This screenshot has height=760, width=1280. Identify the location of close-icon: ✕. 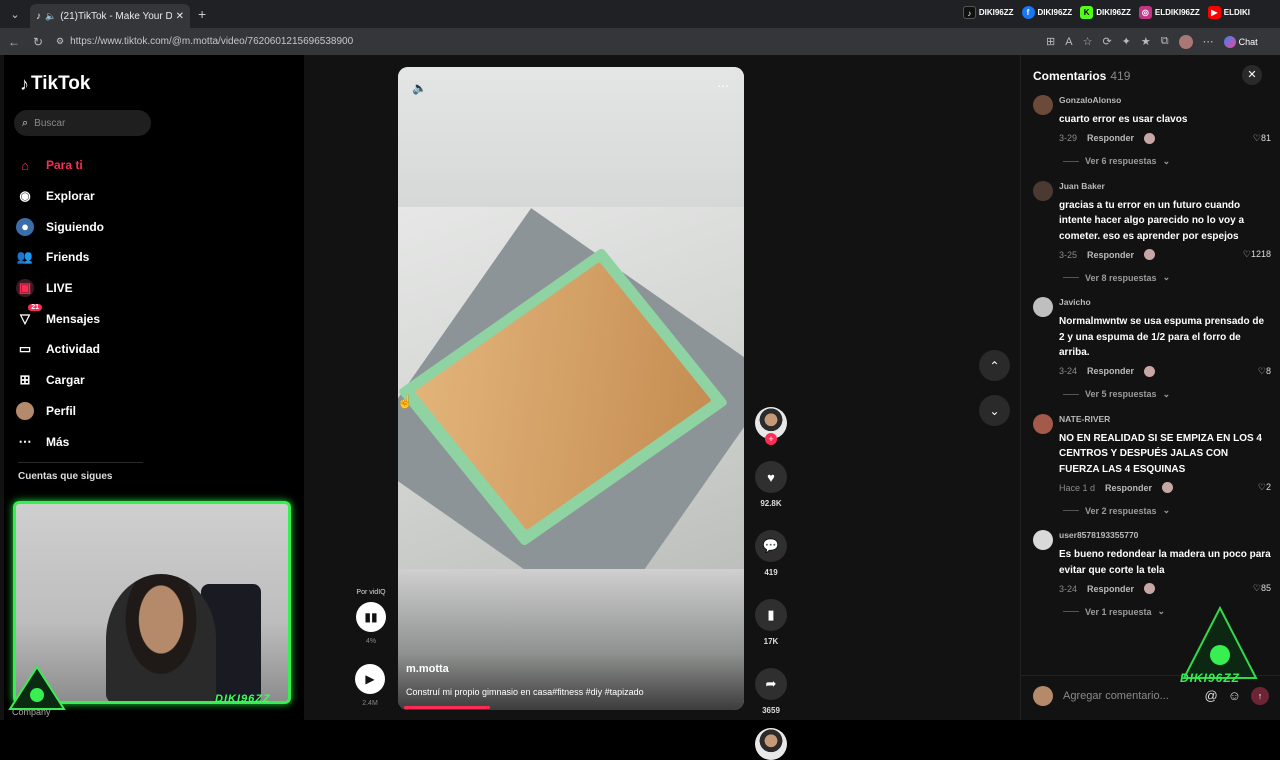
(1252, 75).